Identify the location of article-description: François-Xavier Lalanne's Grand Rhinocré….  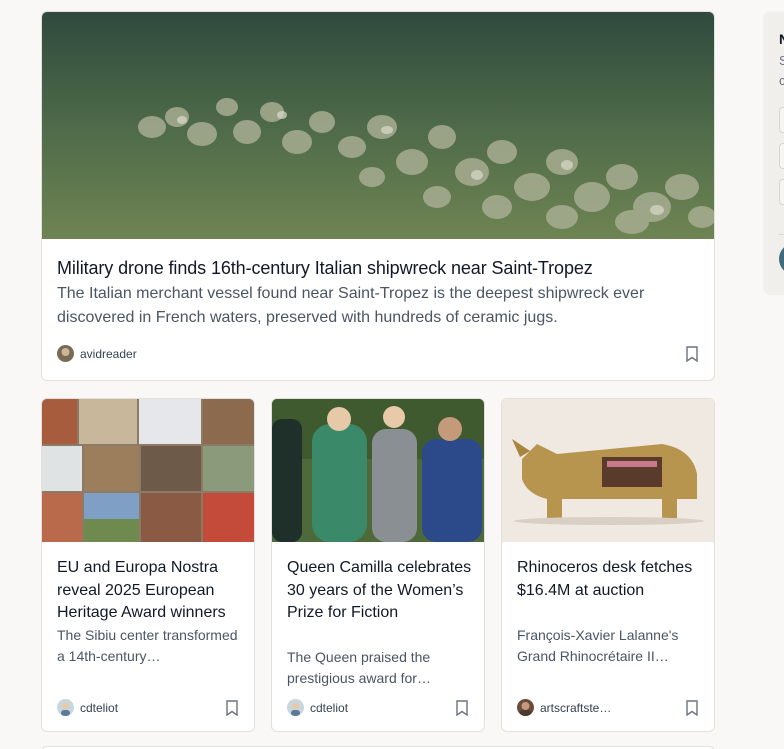
(598, 645).